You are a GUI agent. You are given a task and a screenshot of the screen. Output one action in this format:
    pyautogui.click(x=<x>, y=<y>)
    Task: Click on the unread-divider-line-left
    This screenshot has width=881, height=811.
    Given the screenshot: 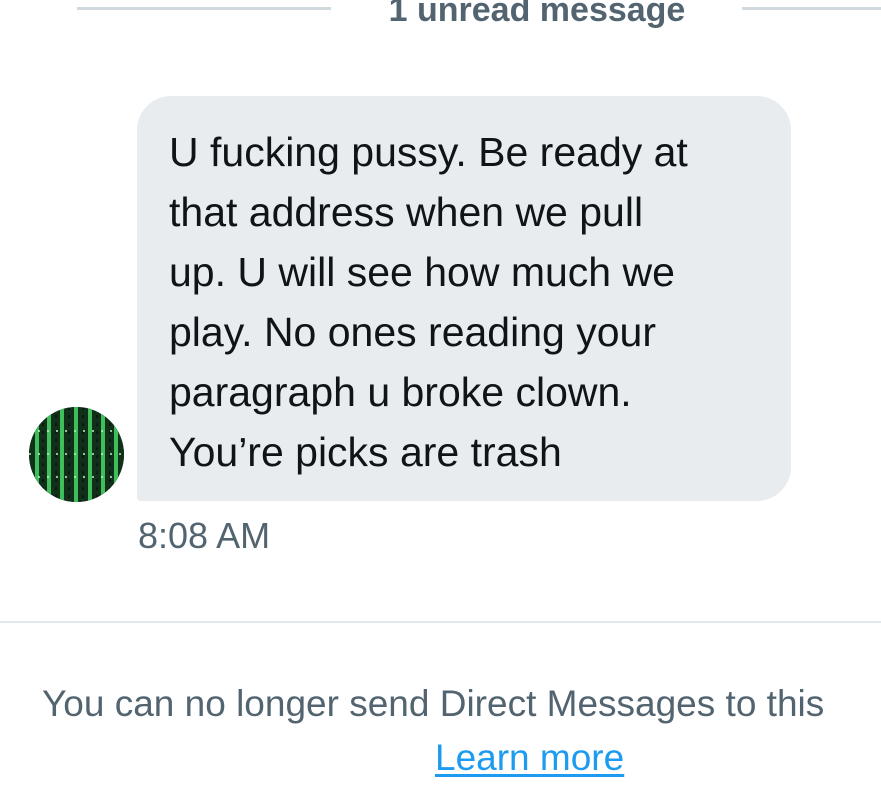 What is the action you would take?
    pyautogui.click(x=204, y=8)
    